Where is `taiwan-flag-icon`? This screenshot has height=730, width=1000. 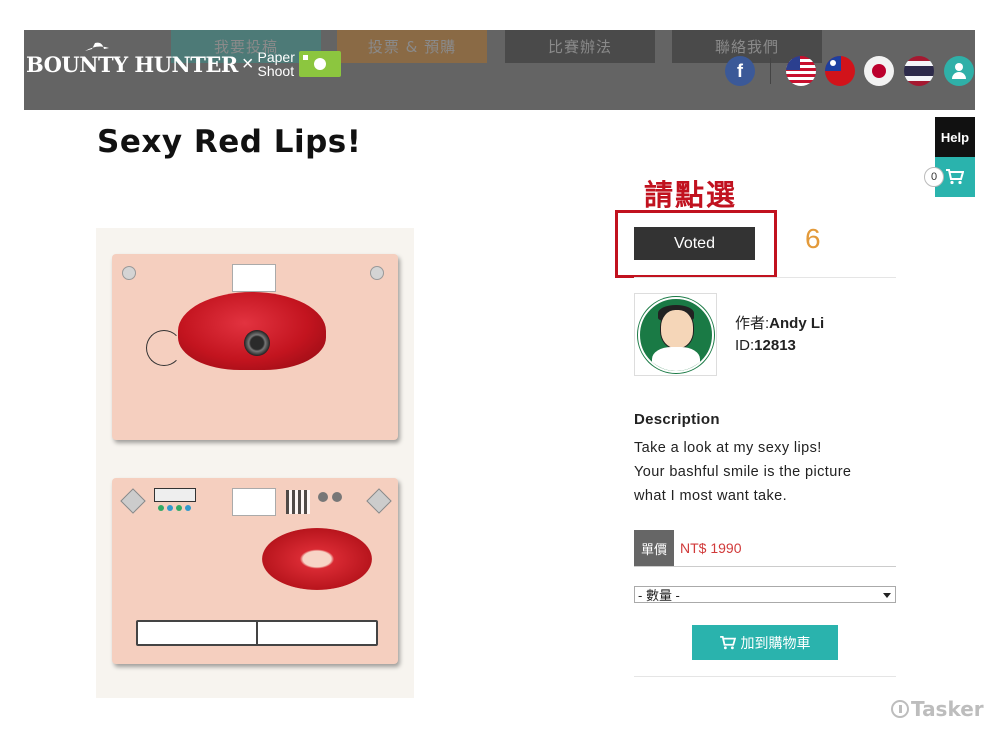 taiwan-flag-icon is located at coordinates (840, 71).